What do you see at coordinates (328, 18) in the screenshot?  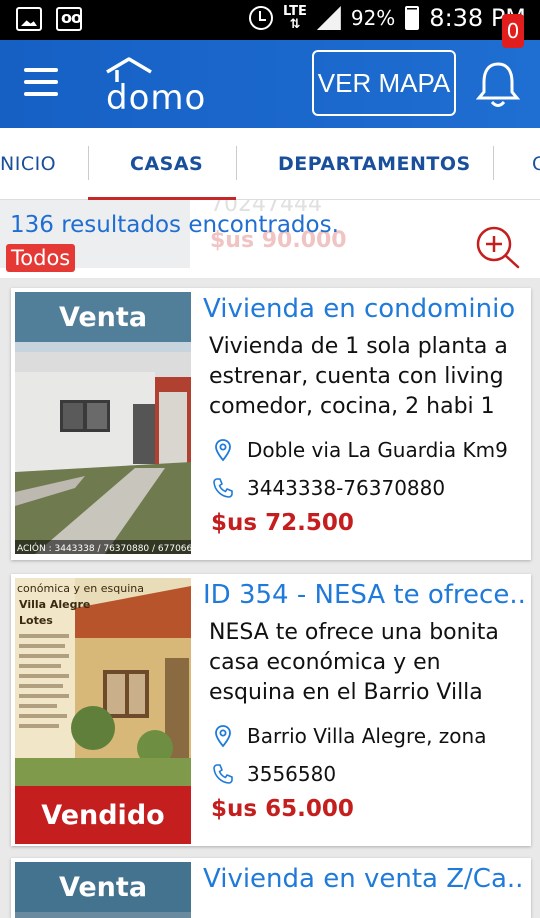 I see `signal-icon` at bounding box center [328, 18].